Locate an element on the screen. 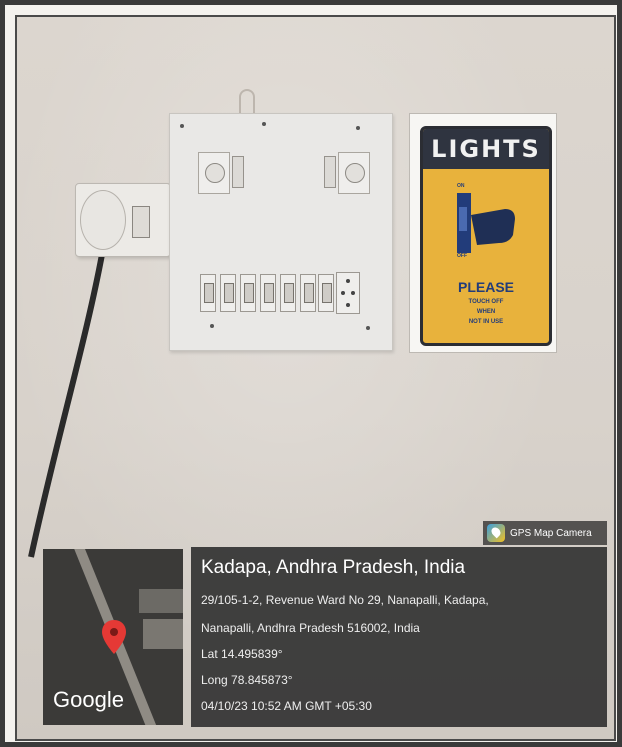 This screenshot has height=747, width=622. gps-map-camera-badge: GPS Map Camera is located at coordinates (545, 533).